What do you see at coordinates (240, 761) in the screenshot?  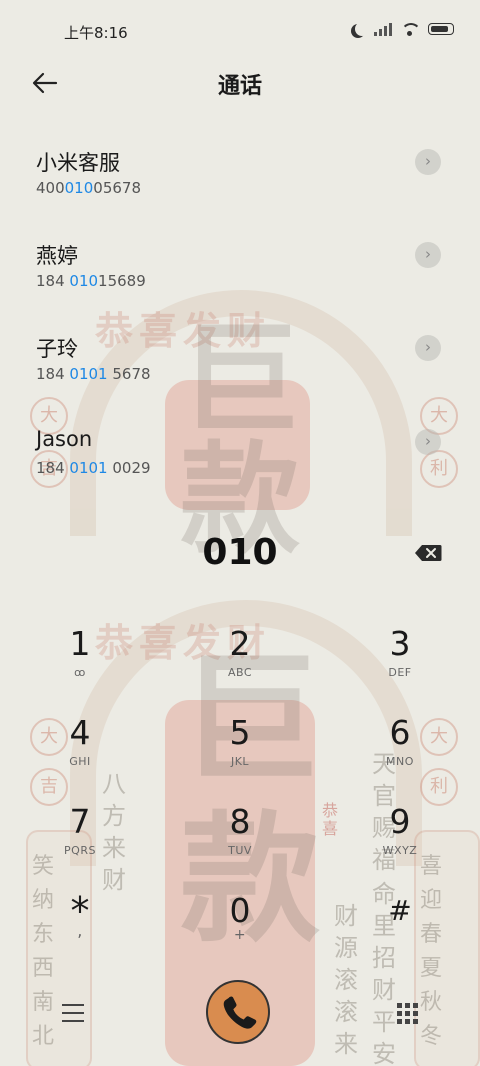 I see `key-letters: JKL` at bounding box center [240, 761].